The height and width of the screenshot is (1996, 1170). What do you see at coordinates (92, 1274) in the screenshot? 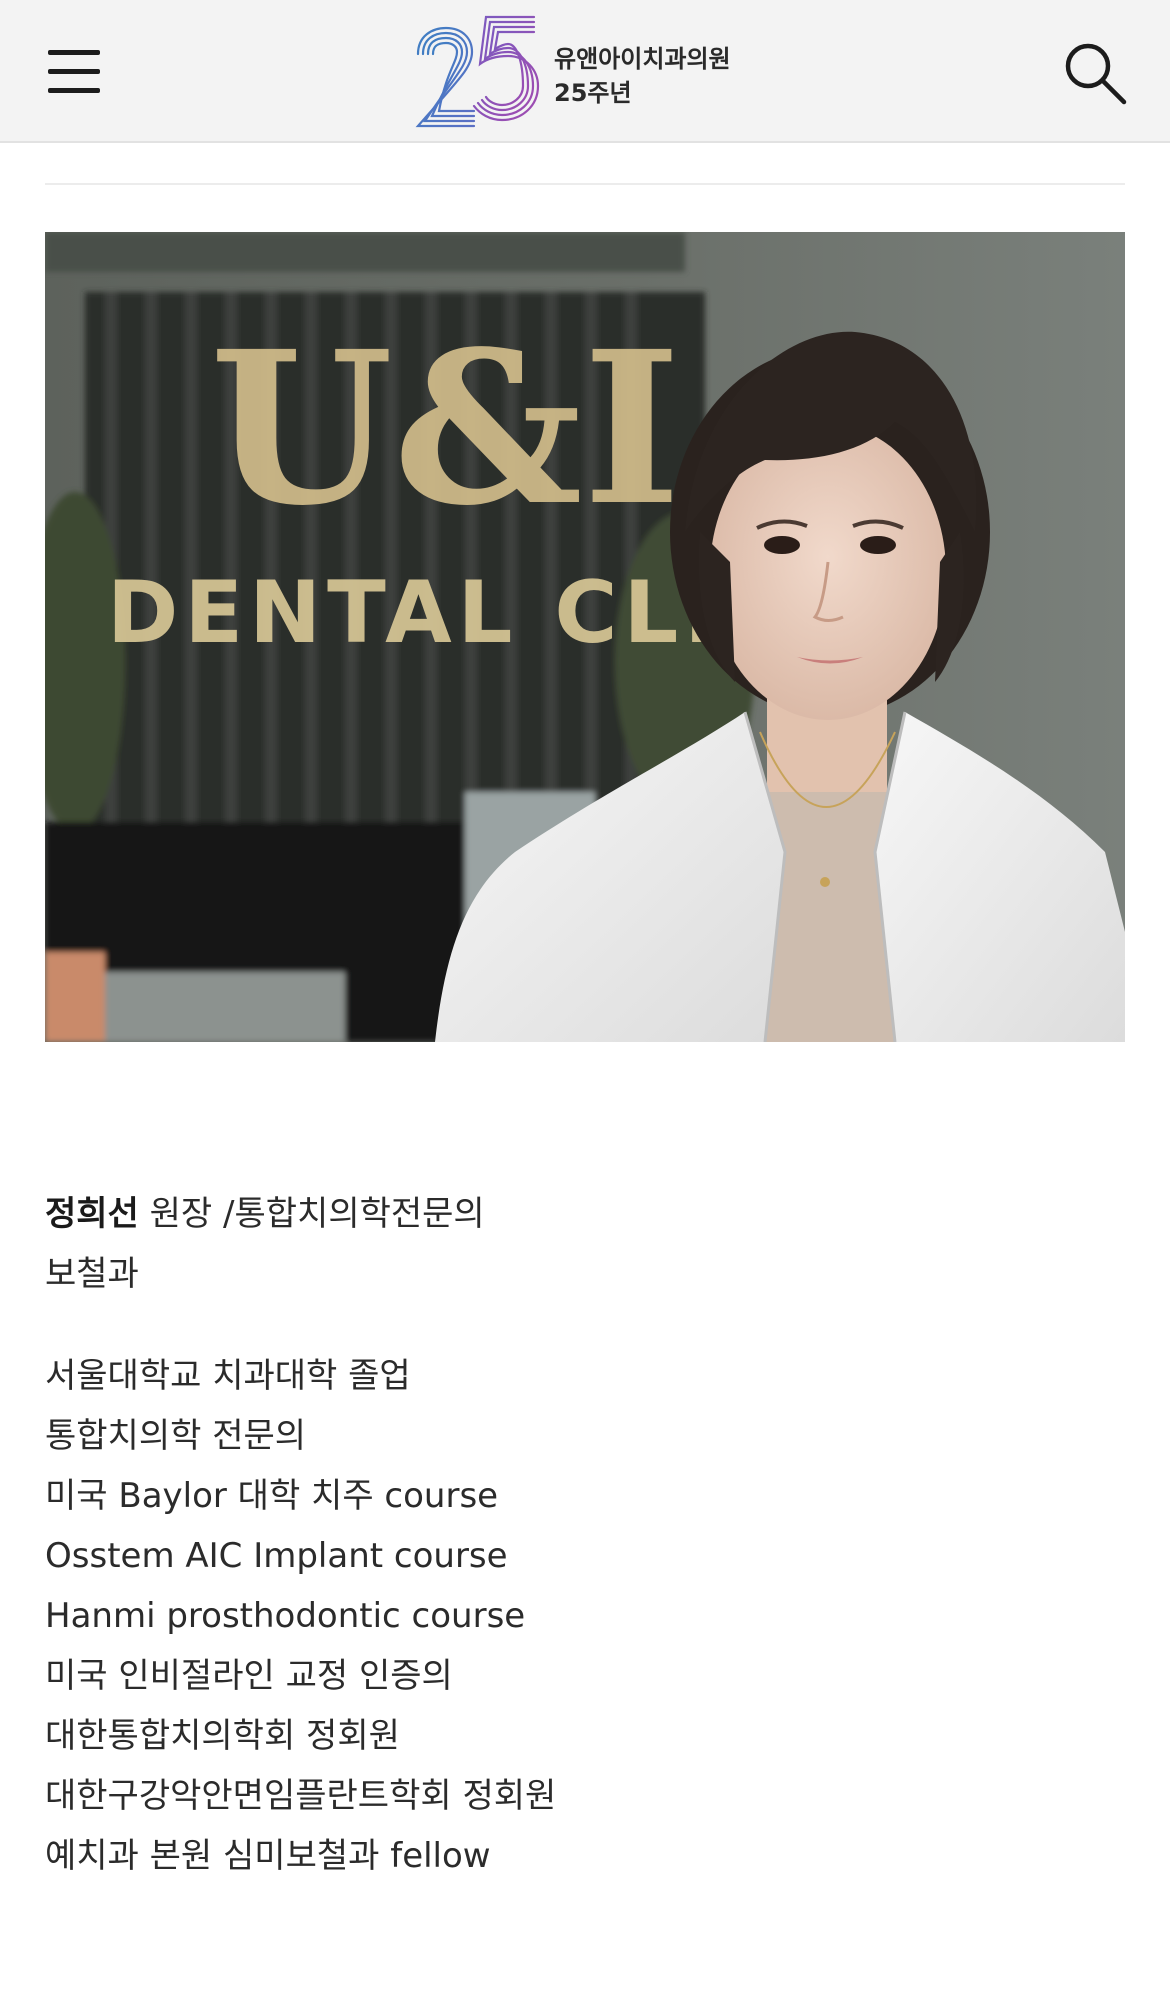
I see `doctor-department: 보철과` at bounding box center [92, 1274].